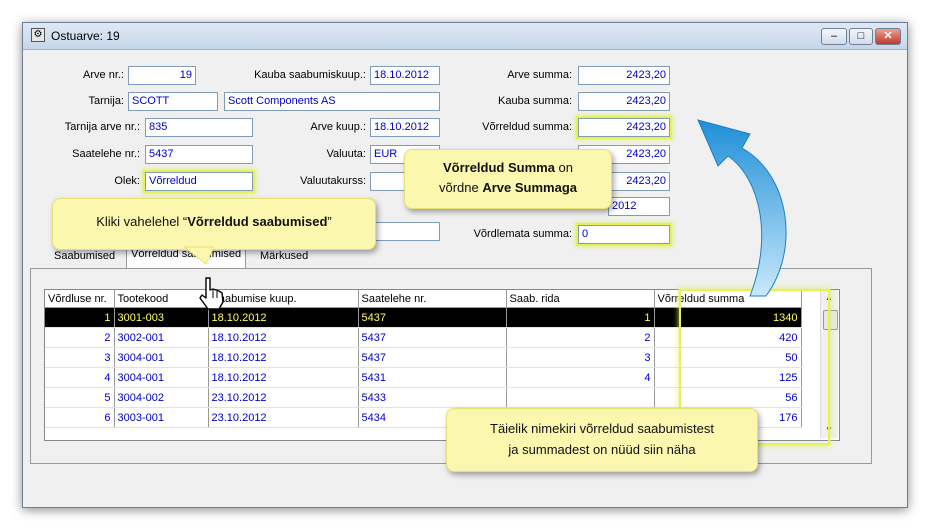  I want to click on vertical-scrollbar: ▲ ▼, so click(829, 364).